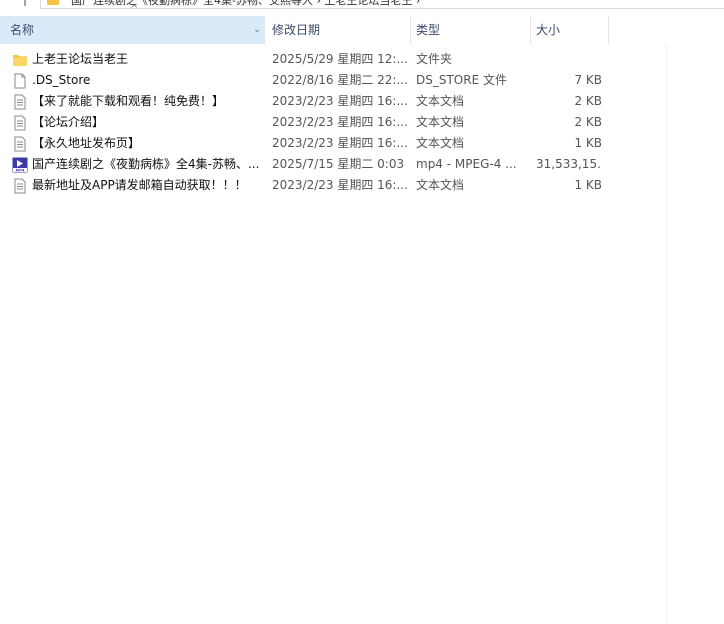 Image resolution: width=724 pixels, height=624 pixels. Describe the element at coordinates (22, 30) in the screenshot. I see `column-name-label: 名称` at that location.